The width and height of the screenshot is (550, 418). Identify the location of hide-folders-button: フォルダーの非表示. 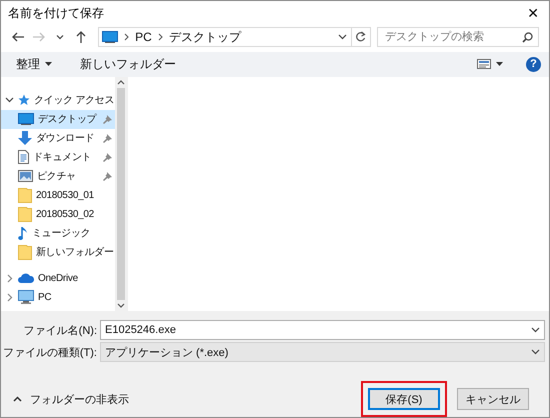
(71, 399).